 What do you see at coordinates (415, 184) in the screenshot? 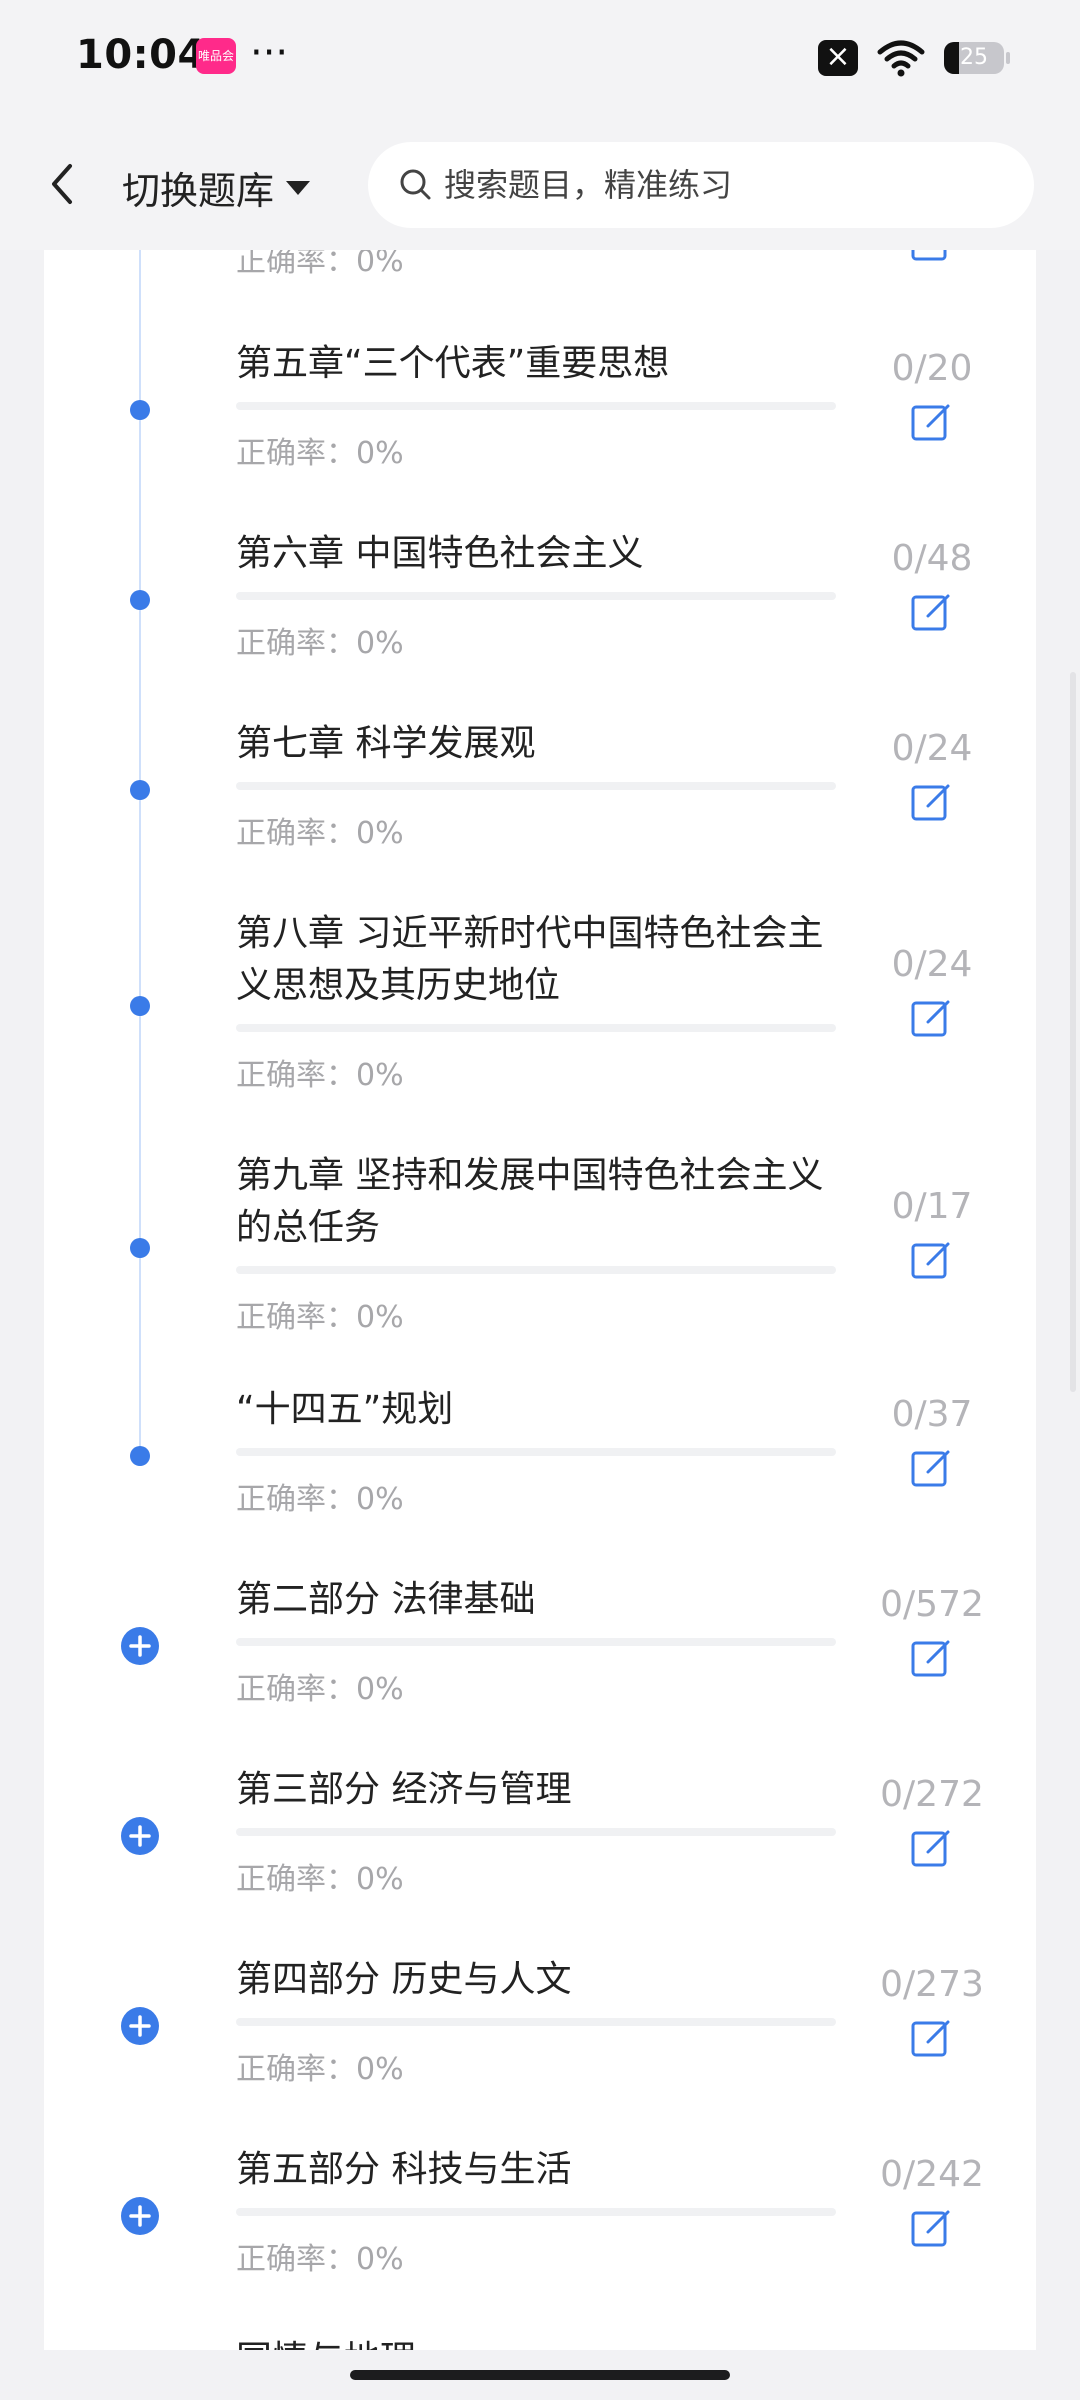
I see `search-icon` at bounding box center [415, 184].